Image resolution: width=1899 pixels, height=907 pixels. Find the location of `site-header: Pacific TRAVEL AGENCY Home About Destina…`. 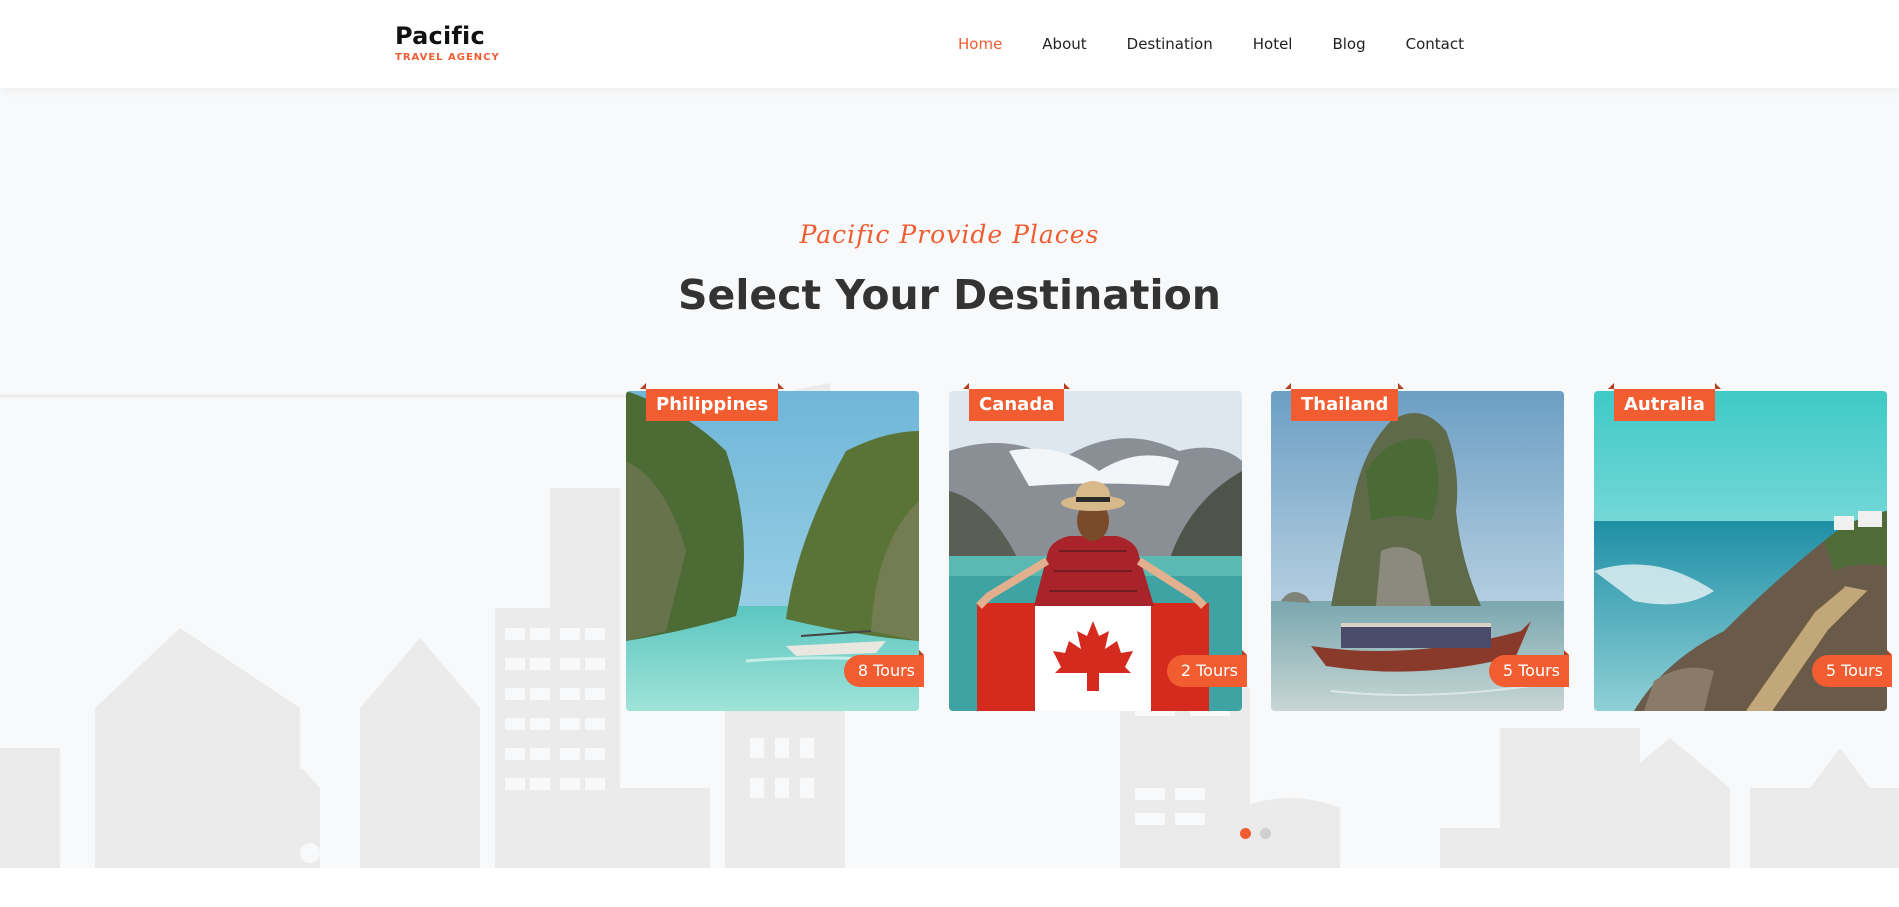

site-header: Pacific TRAVEL AGENCY Home About Destina… is located at coordinates (949, 44).